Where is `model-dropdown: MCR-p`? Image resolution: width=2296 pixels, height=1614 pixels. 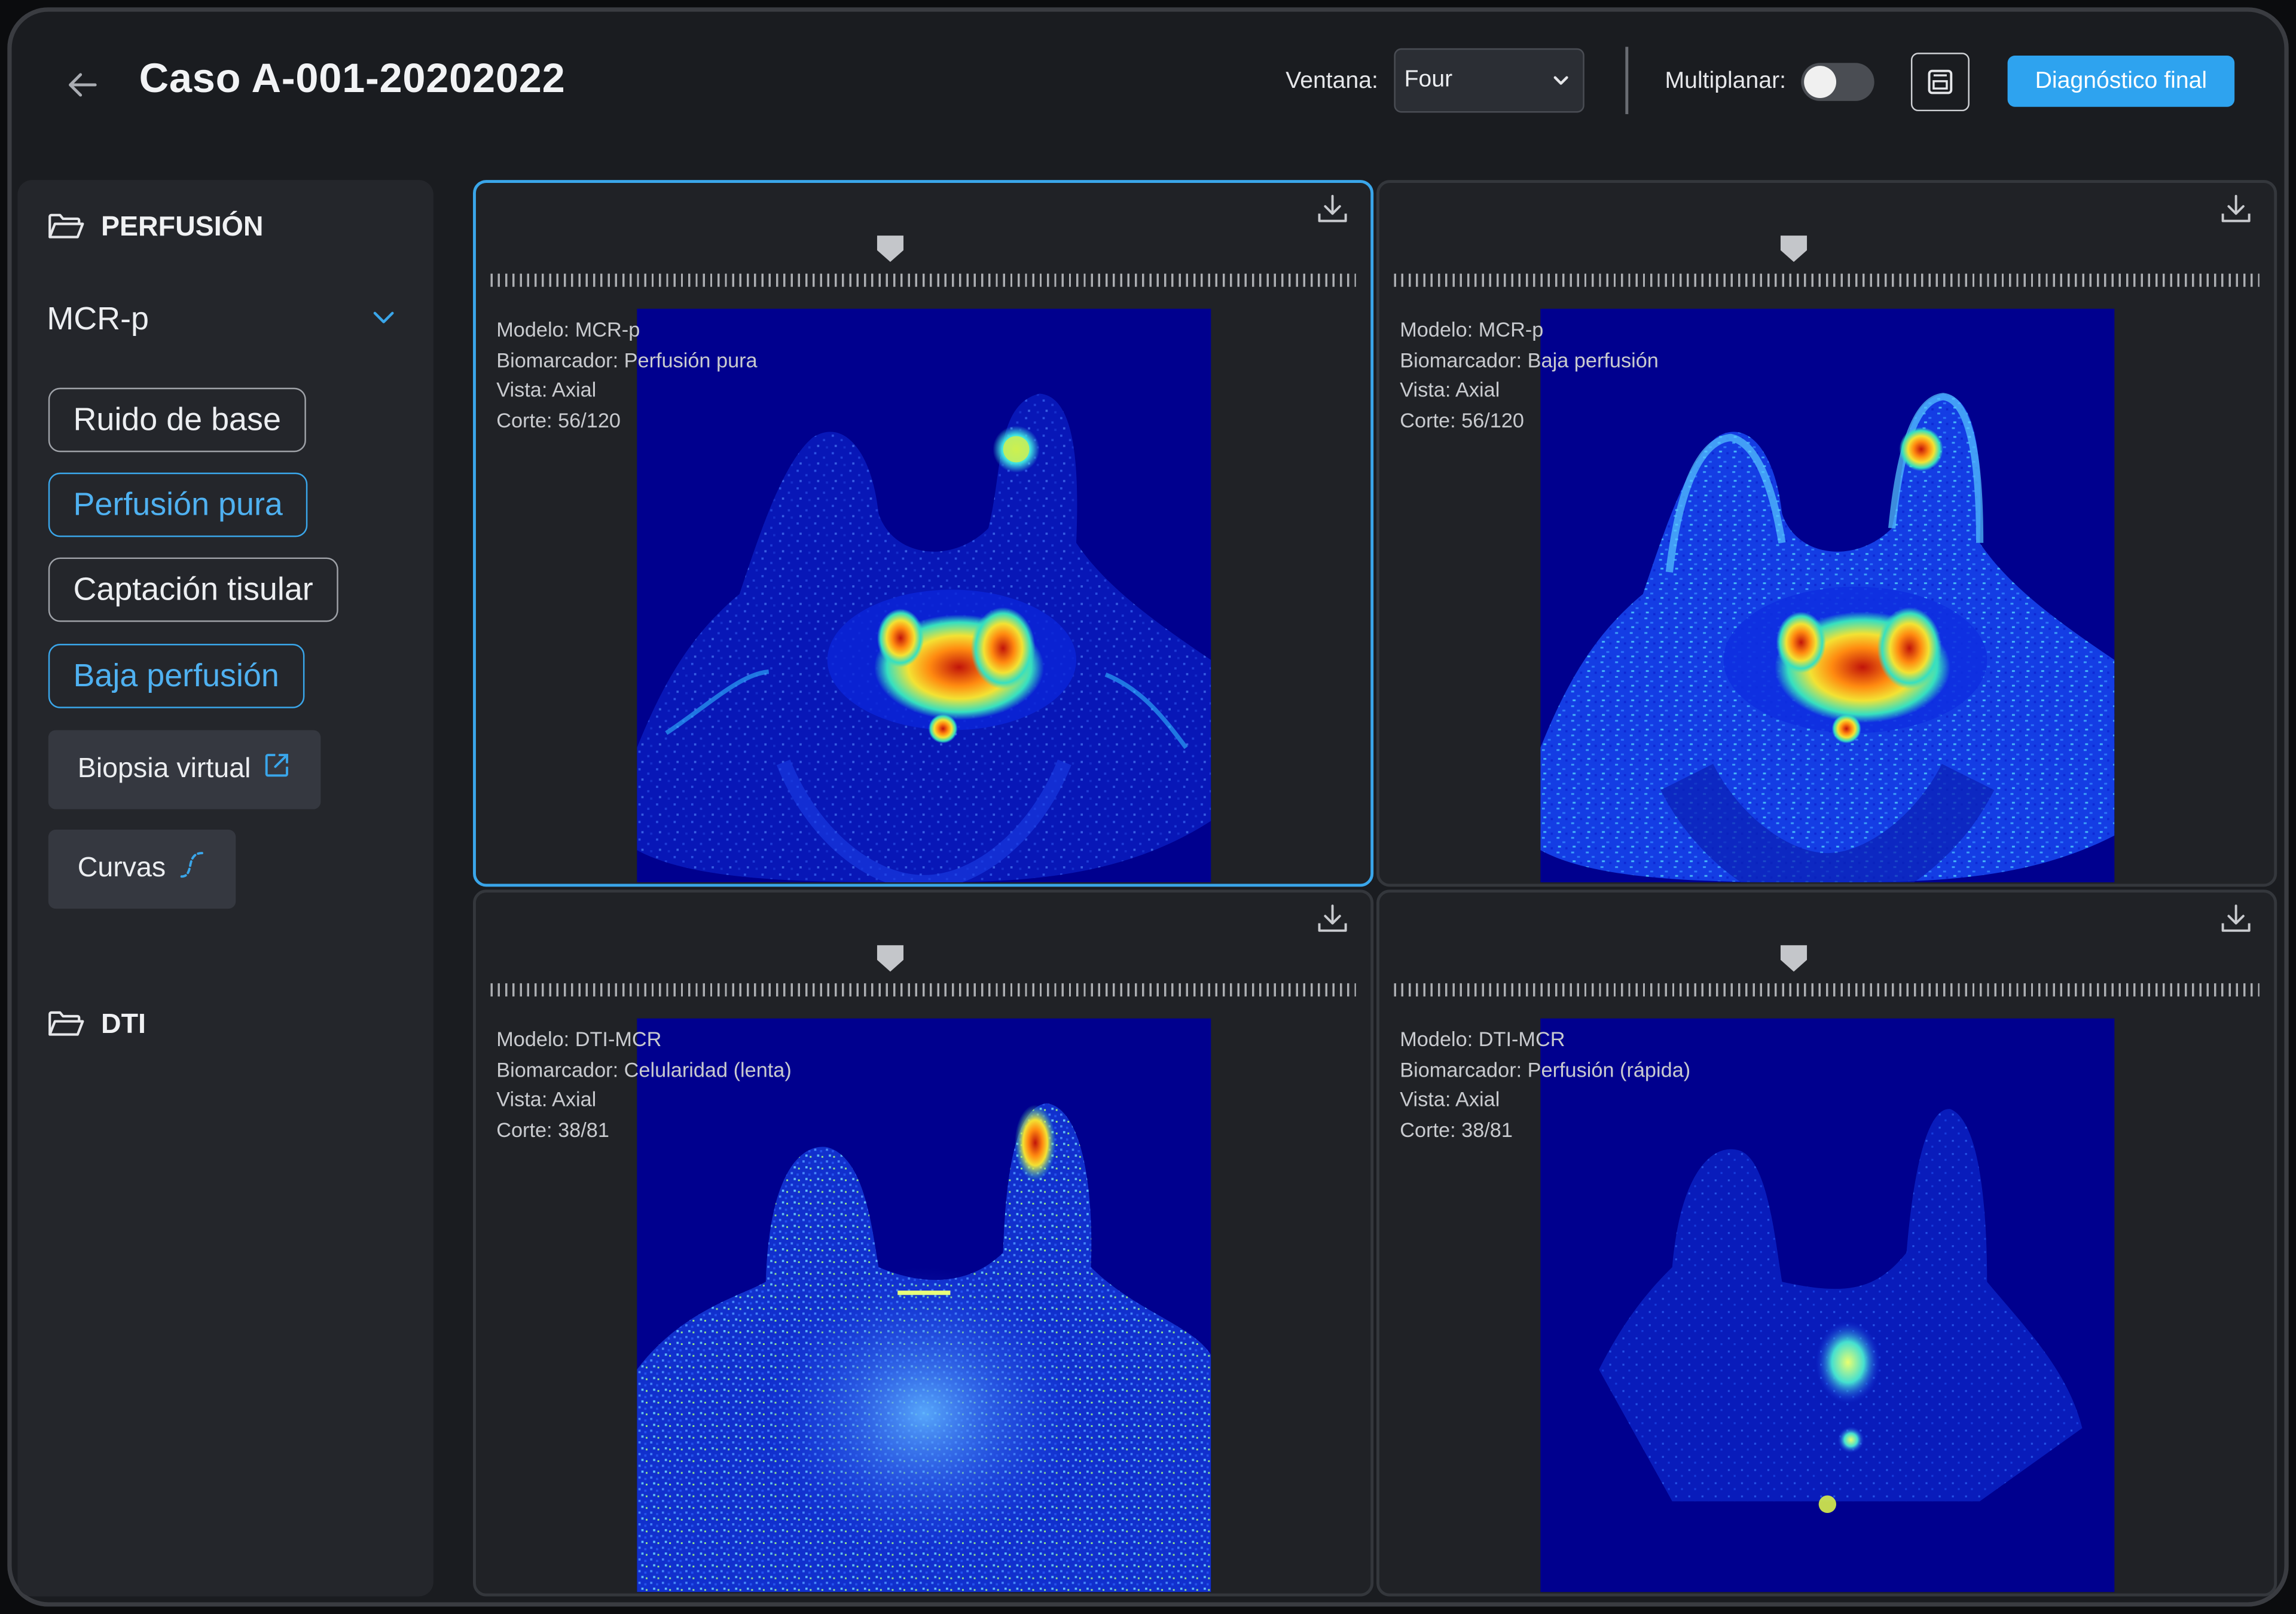 model-dropdown: MCR-p is located at coordinates (221, 319).